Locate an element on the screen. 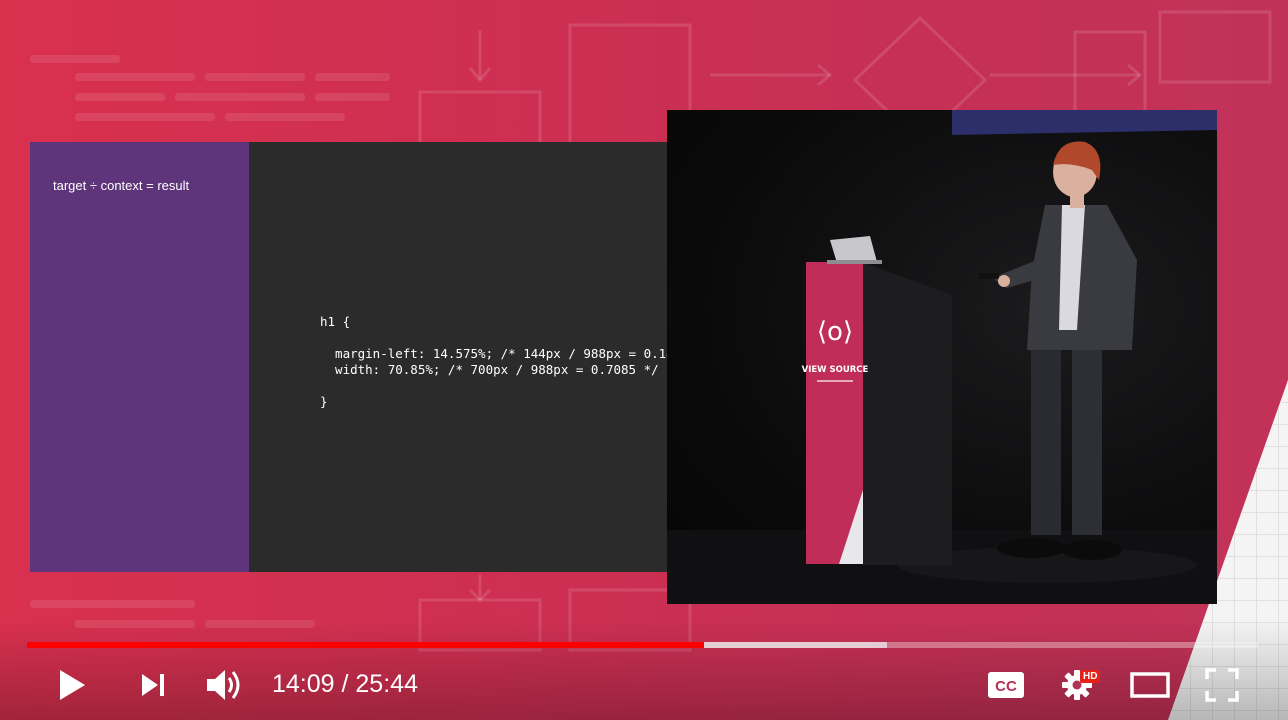 Image resolution: width=1288 pixels, height=720 pixels. time-display: 14:09 / 25:44 is located at coordinates (345, 684).